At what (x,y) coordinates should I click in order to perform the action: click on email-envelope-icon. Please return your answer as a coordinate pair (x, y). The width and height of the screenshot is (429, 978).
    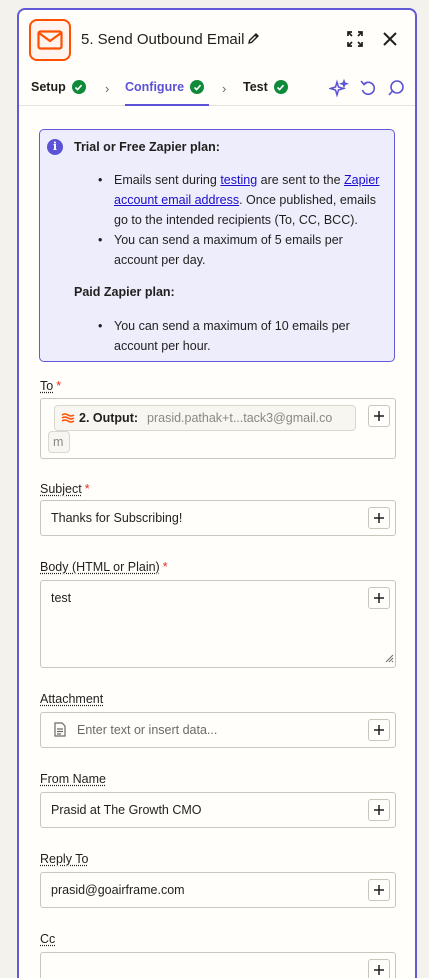
    Looking at the image, I should click on (50, 40).